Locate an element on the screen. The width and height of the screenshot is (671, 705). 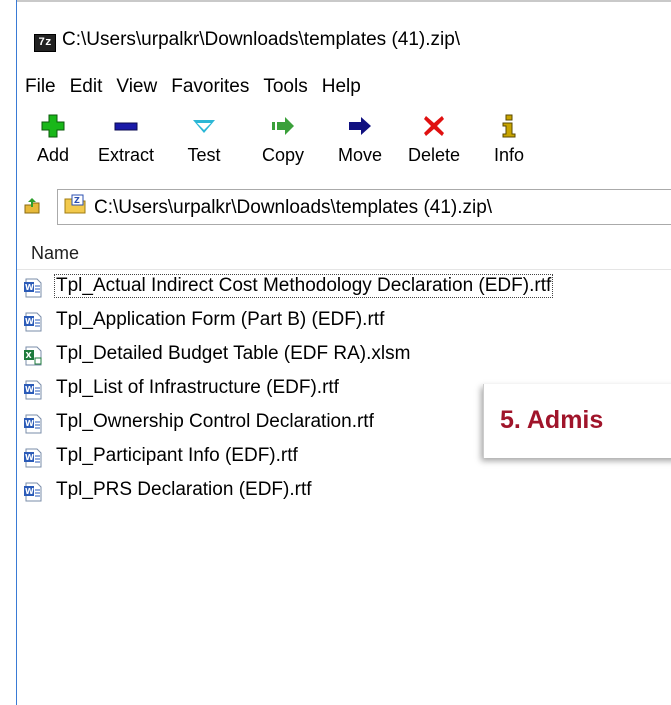
file-name: Tpl_Participant Info (EDF).rtf is located at coordinates (177, 455).